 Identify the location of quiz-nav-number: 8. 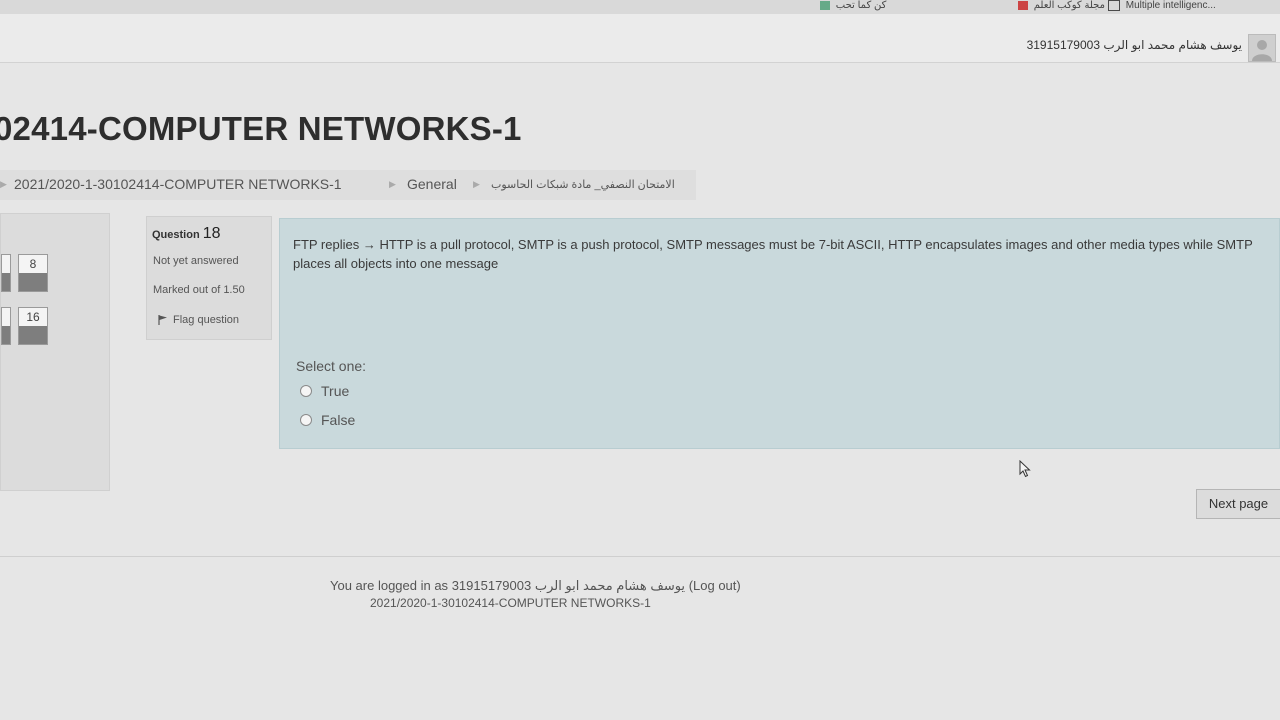
(33, 264).